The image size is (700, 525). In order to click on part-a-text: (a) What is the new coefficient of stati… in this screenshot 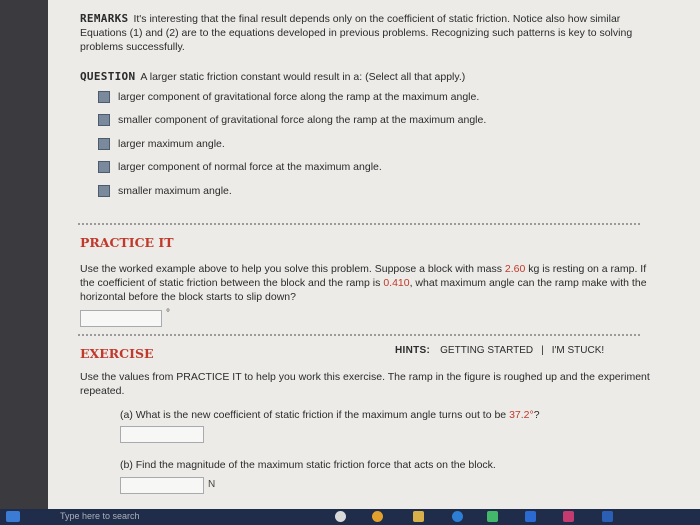, I will do `click(380, 415)`.